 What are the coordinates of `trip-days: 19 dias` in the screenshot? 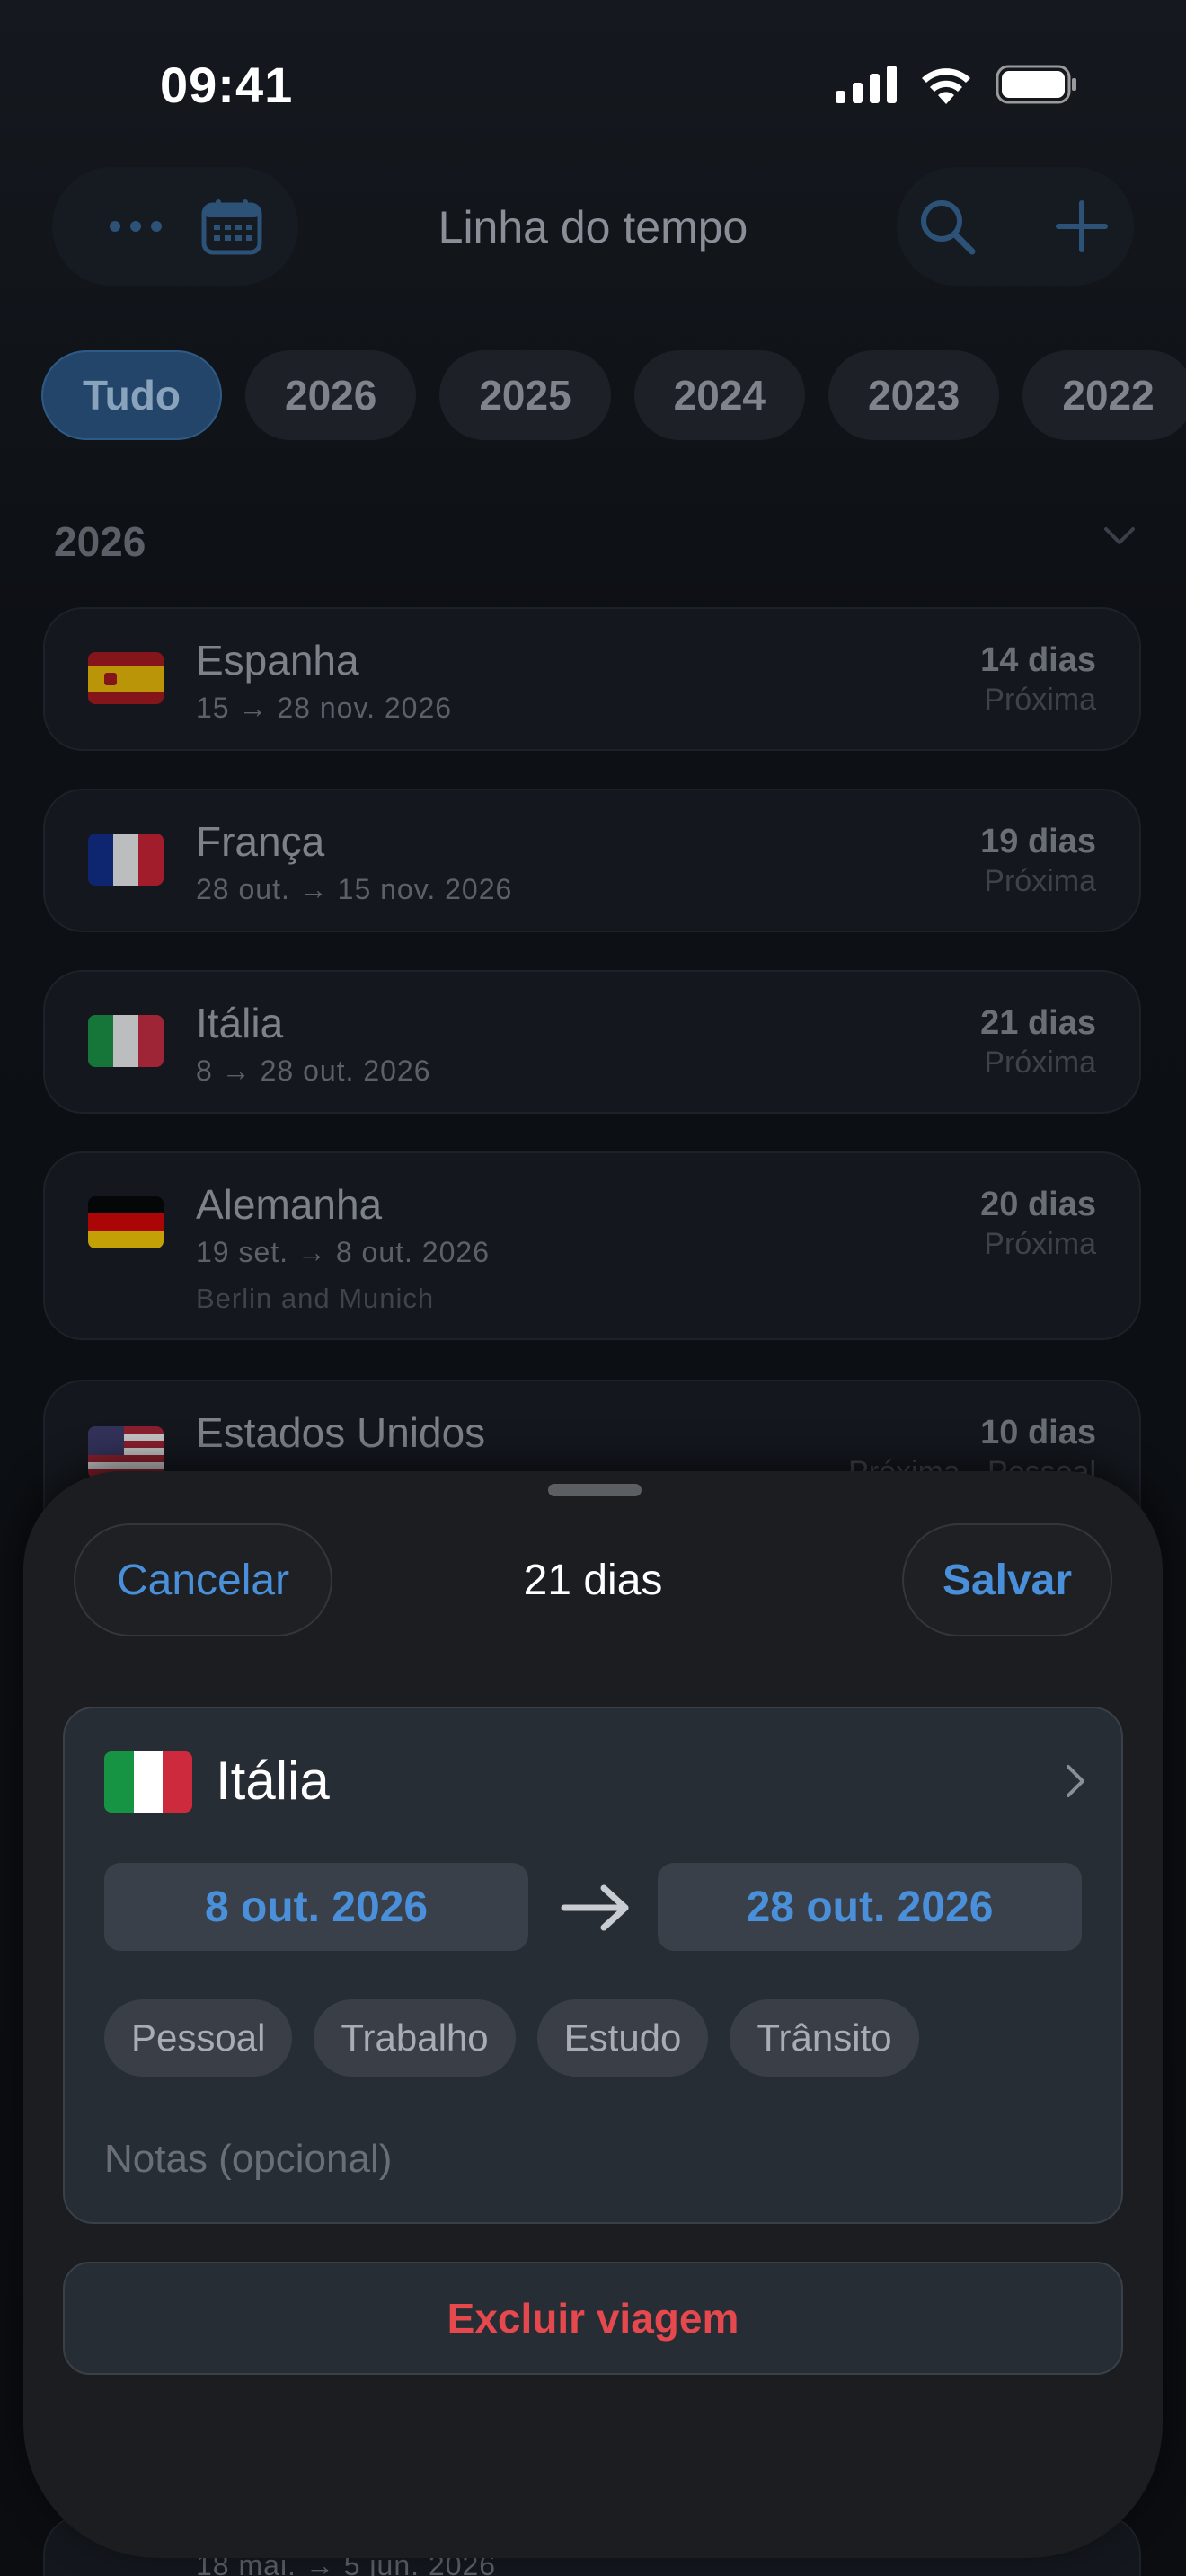 It's located at (1038, 841).